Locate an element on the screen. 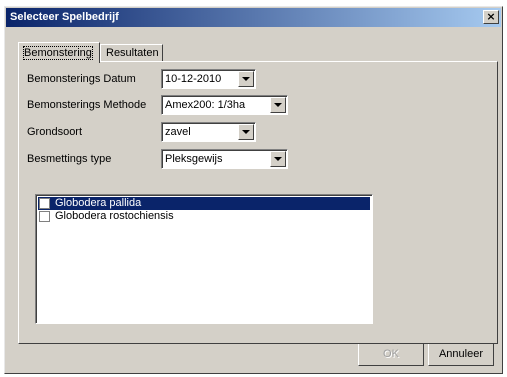 This screenshot has height=377, width=507. species-label: Globodera pallida is located at coordinates (98, 203).